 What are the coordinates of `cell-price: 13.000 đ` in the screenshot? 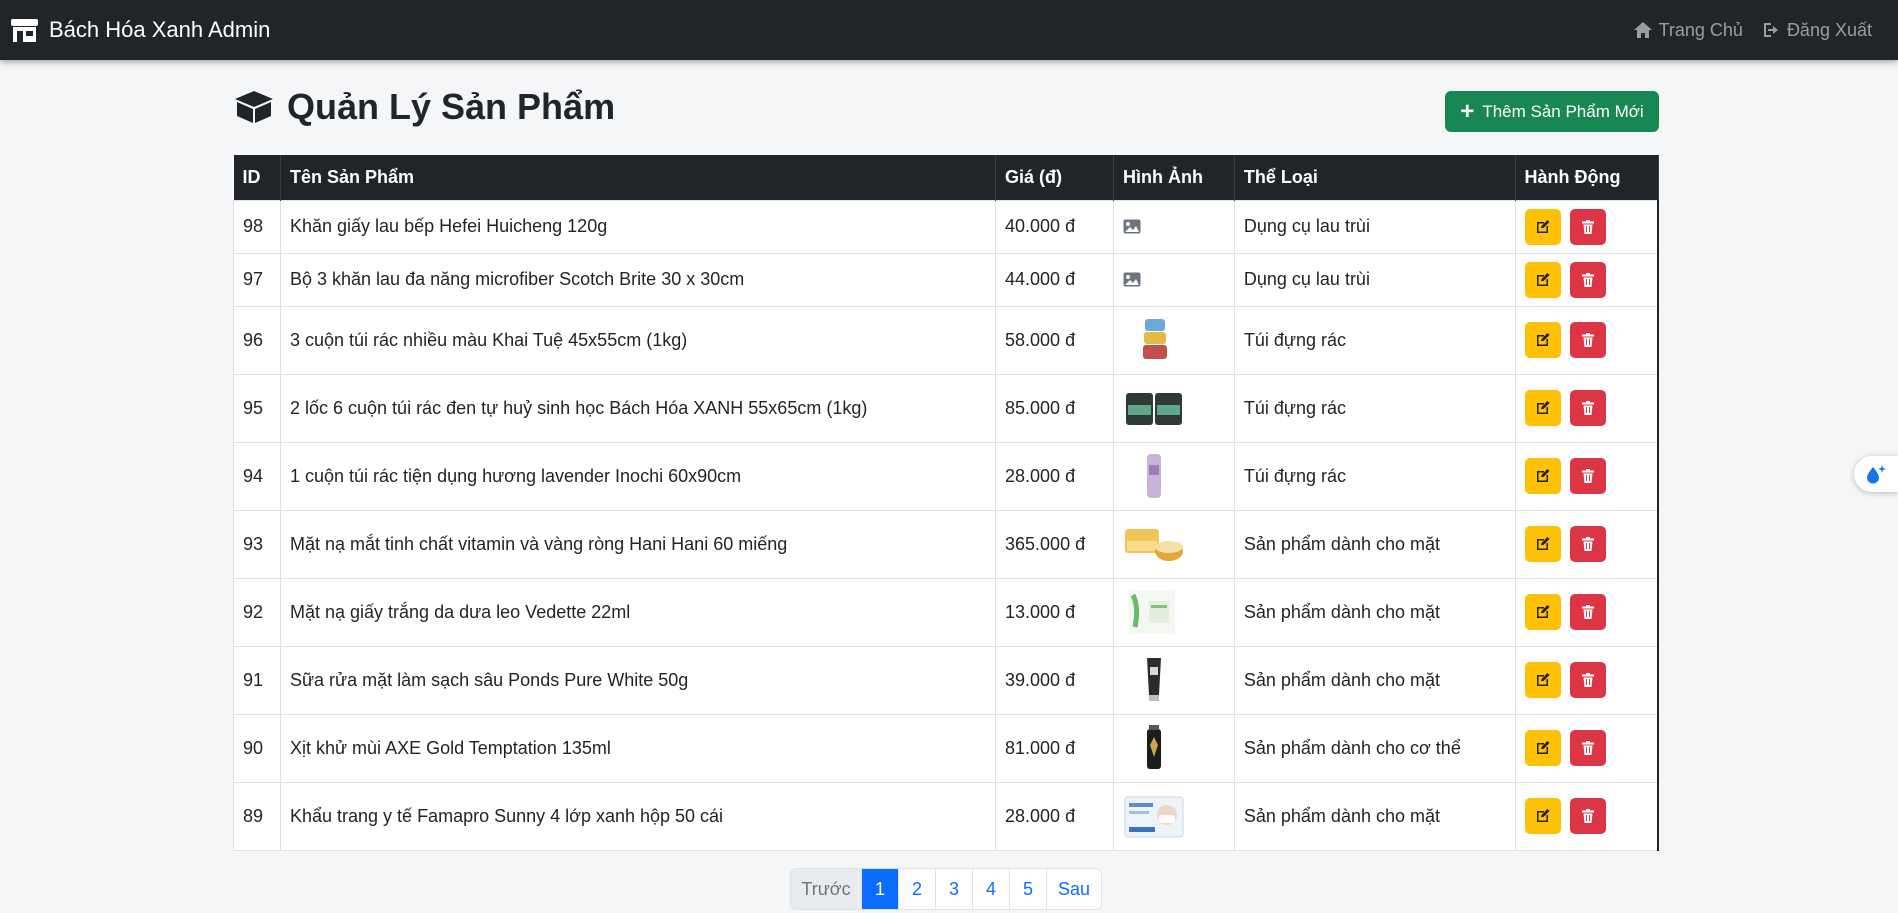 It's located at (1054, 612).